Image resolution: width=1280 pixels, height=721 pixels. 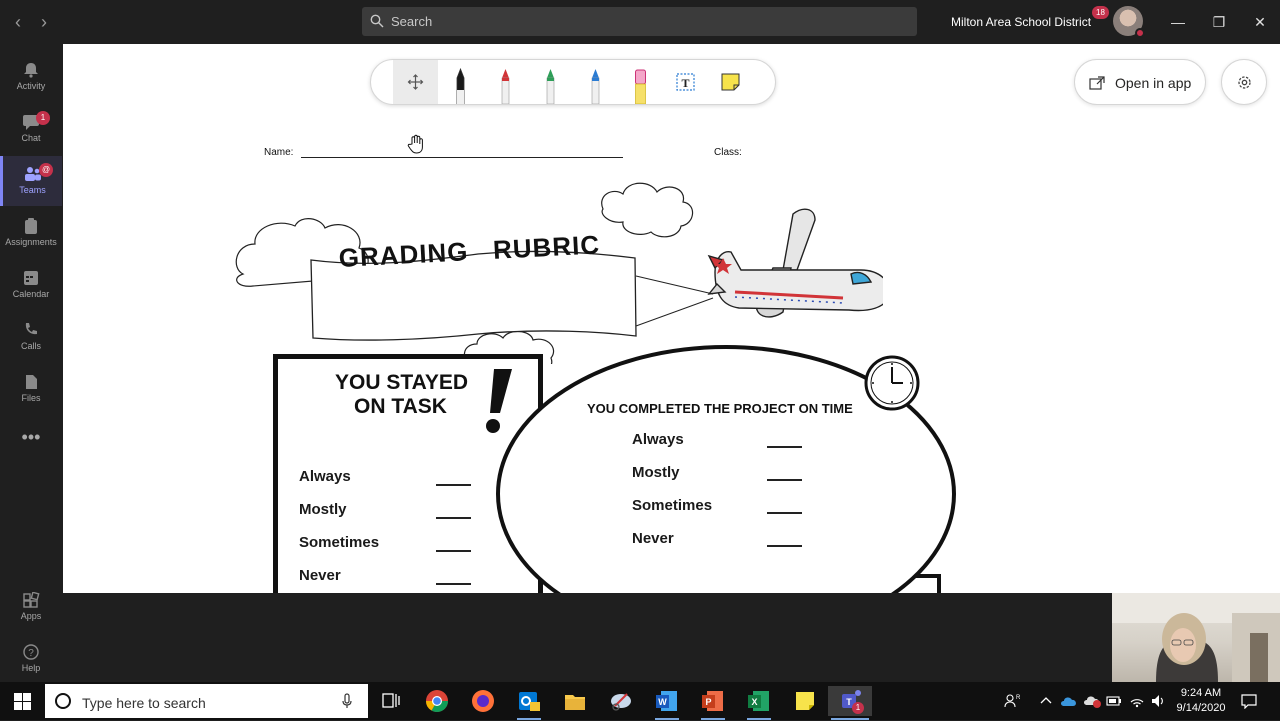 What do you see at coordinates (31, 337) in the screenshot?
I see `rail-item-calls: Calls` at bounding box center [31, 337].